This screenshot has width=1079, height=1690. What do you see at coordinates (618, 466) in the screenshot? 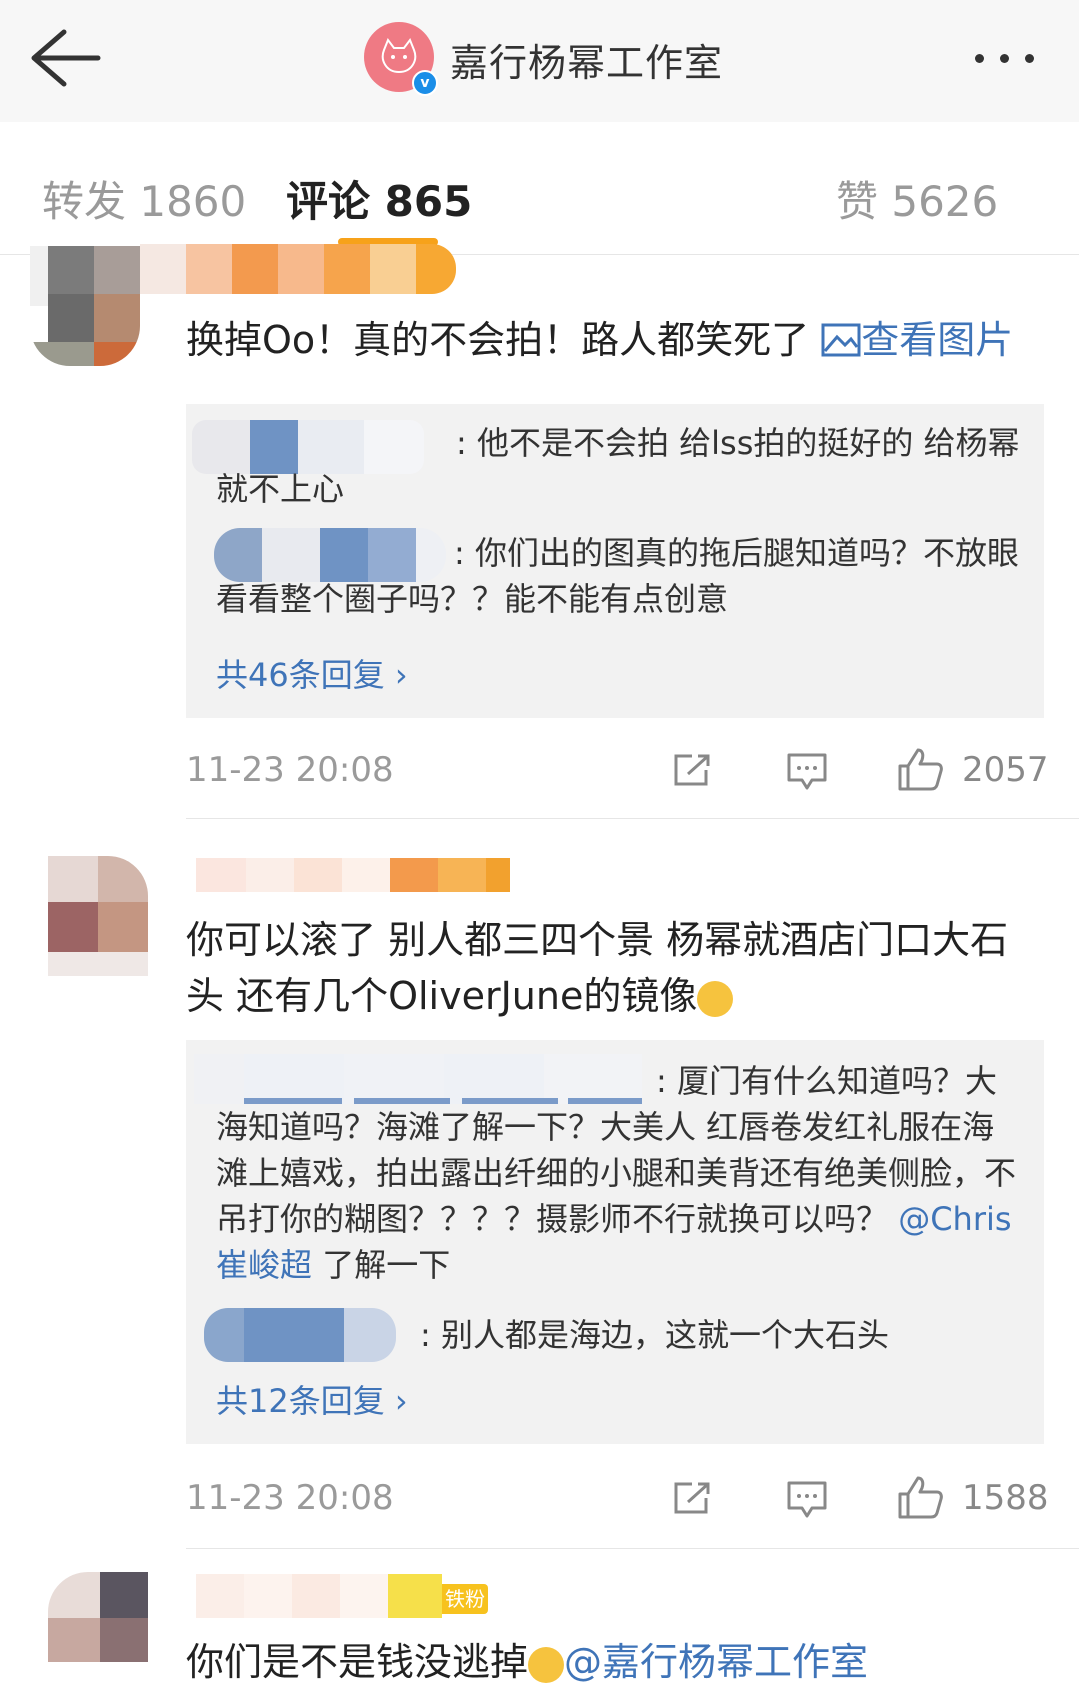
I see `reply-text: : 他不是不会拍 给lss拍的挺好的 给杨幂就不上心` at bounding box center [618, 466].